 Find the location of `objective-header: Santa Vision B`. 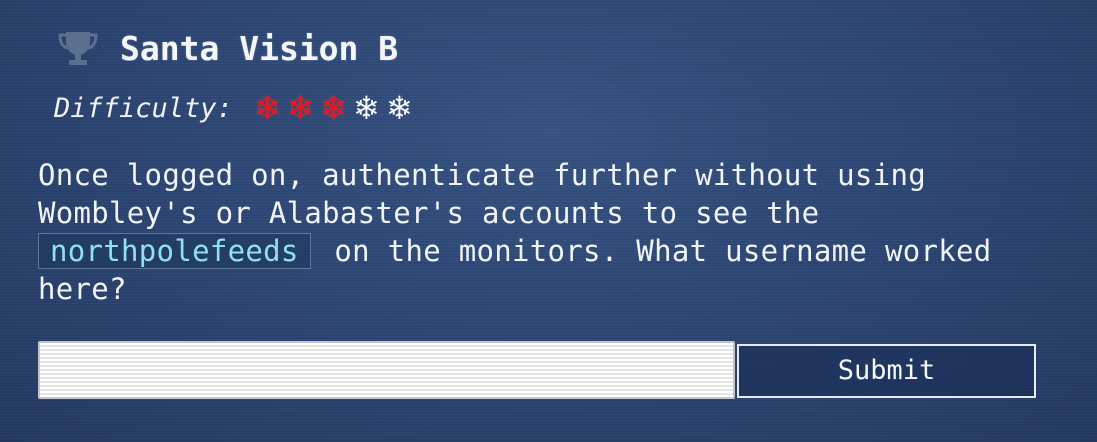

objective-header: Santa Vision B is located at coordinates (227, 48).